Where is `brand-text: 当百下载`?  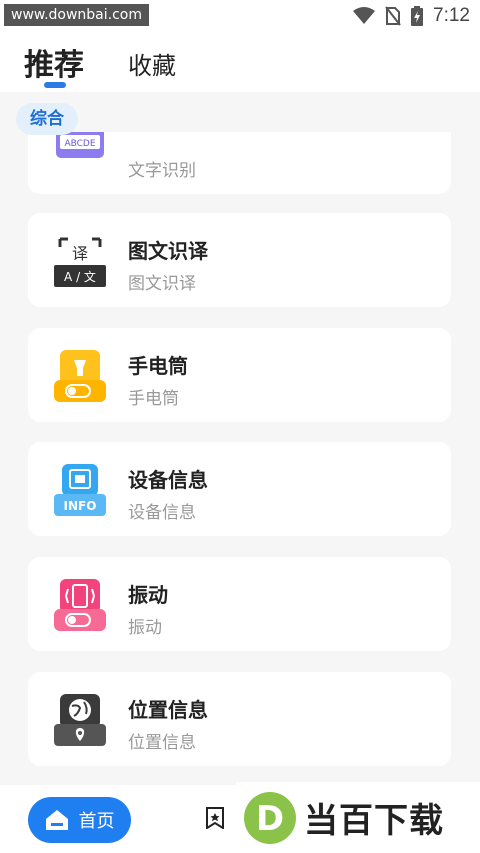 brand-text: 当百下载 is located at coordinates (374, 821).